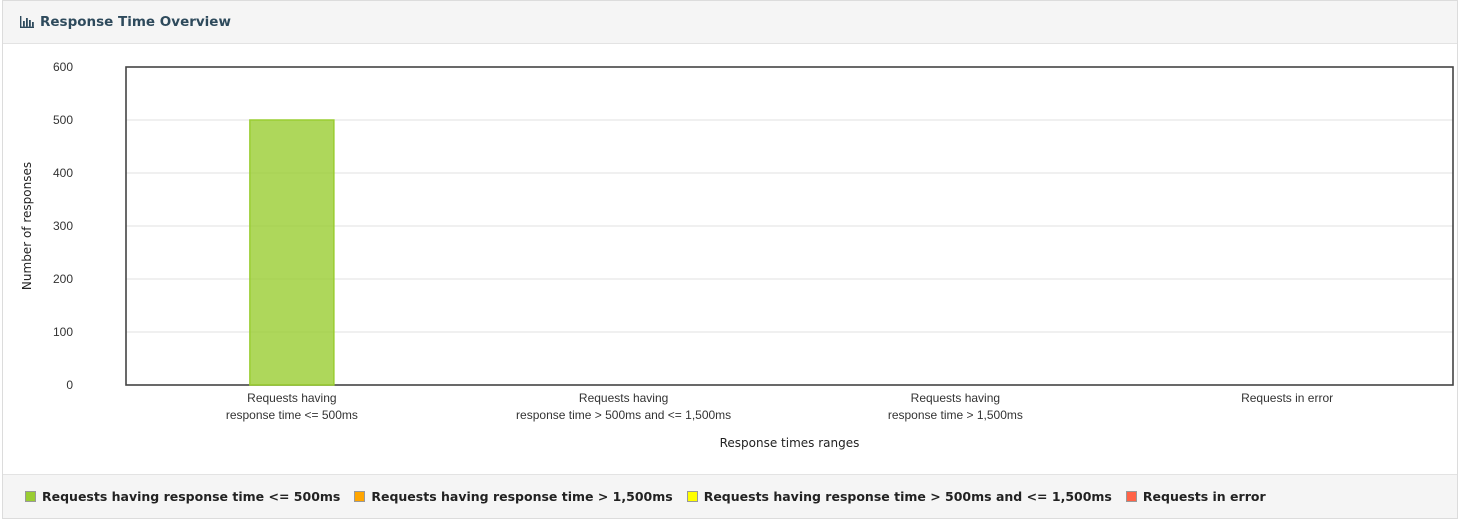 The image size is (1460, 529). I want to click on panel-title: Response Time Overview, so click(125, 22).